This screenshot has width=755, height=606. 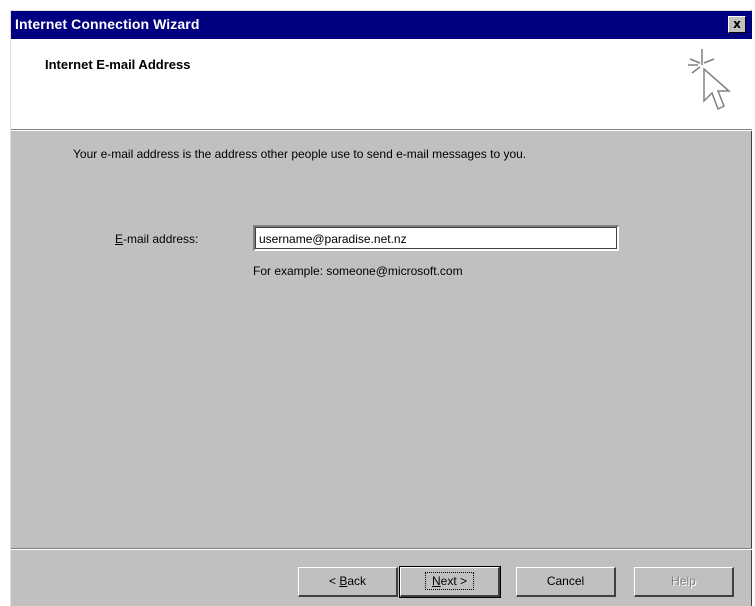 I want to click on email-example-text: For example: someone@microsoft.com, so click(x=358, y=271).